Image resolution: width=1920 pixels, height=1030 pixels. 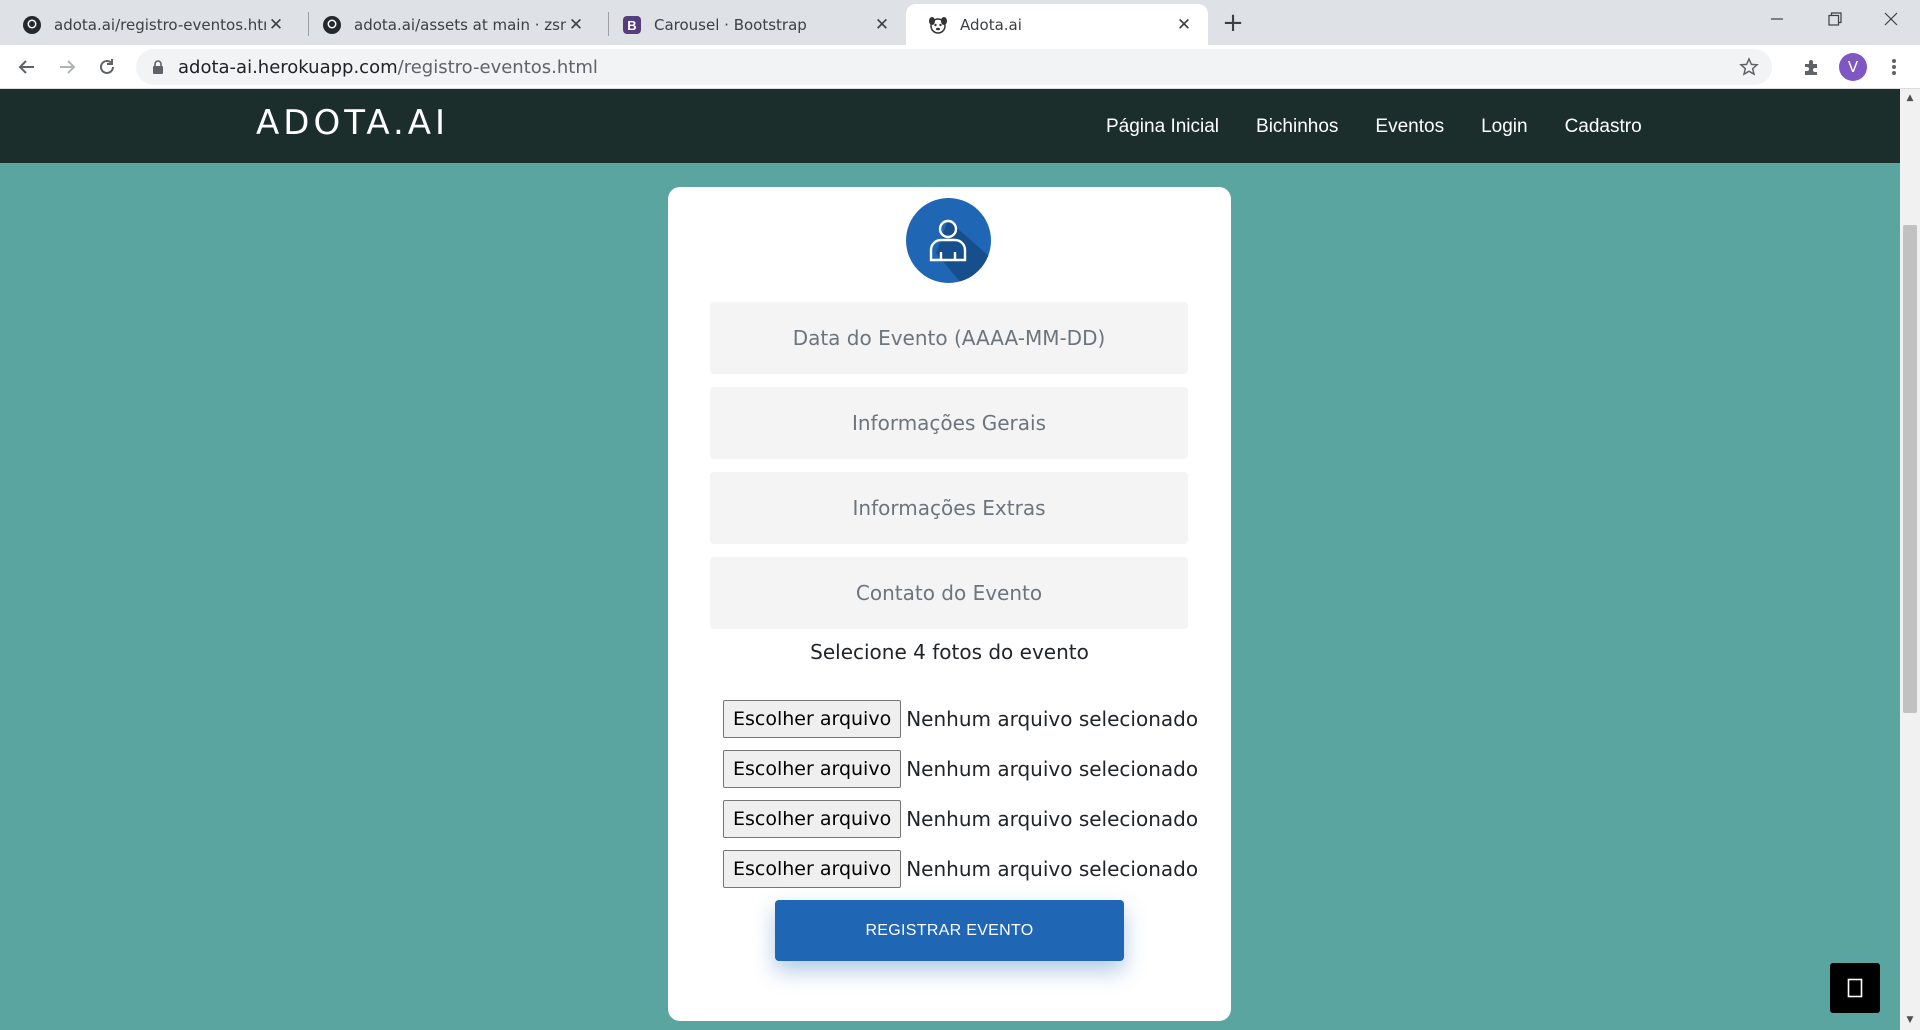 What do you see at coordinates (1057, 24) in the screenshot?
I see `browser-tab-active: Adota.ai ✕` at bounding box center [1057, 24].